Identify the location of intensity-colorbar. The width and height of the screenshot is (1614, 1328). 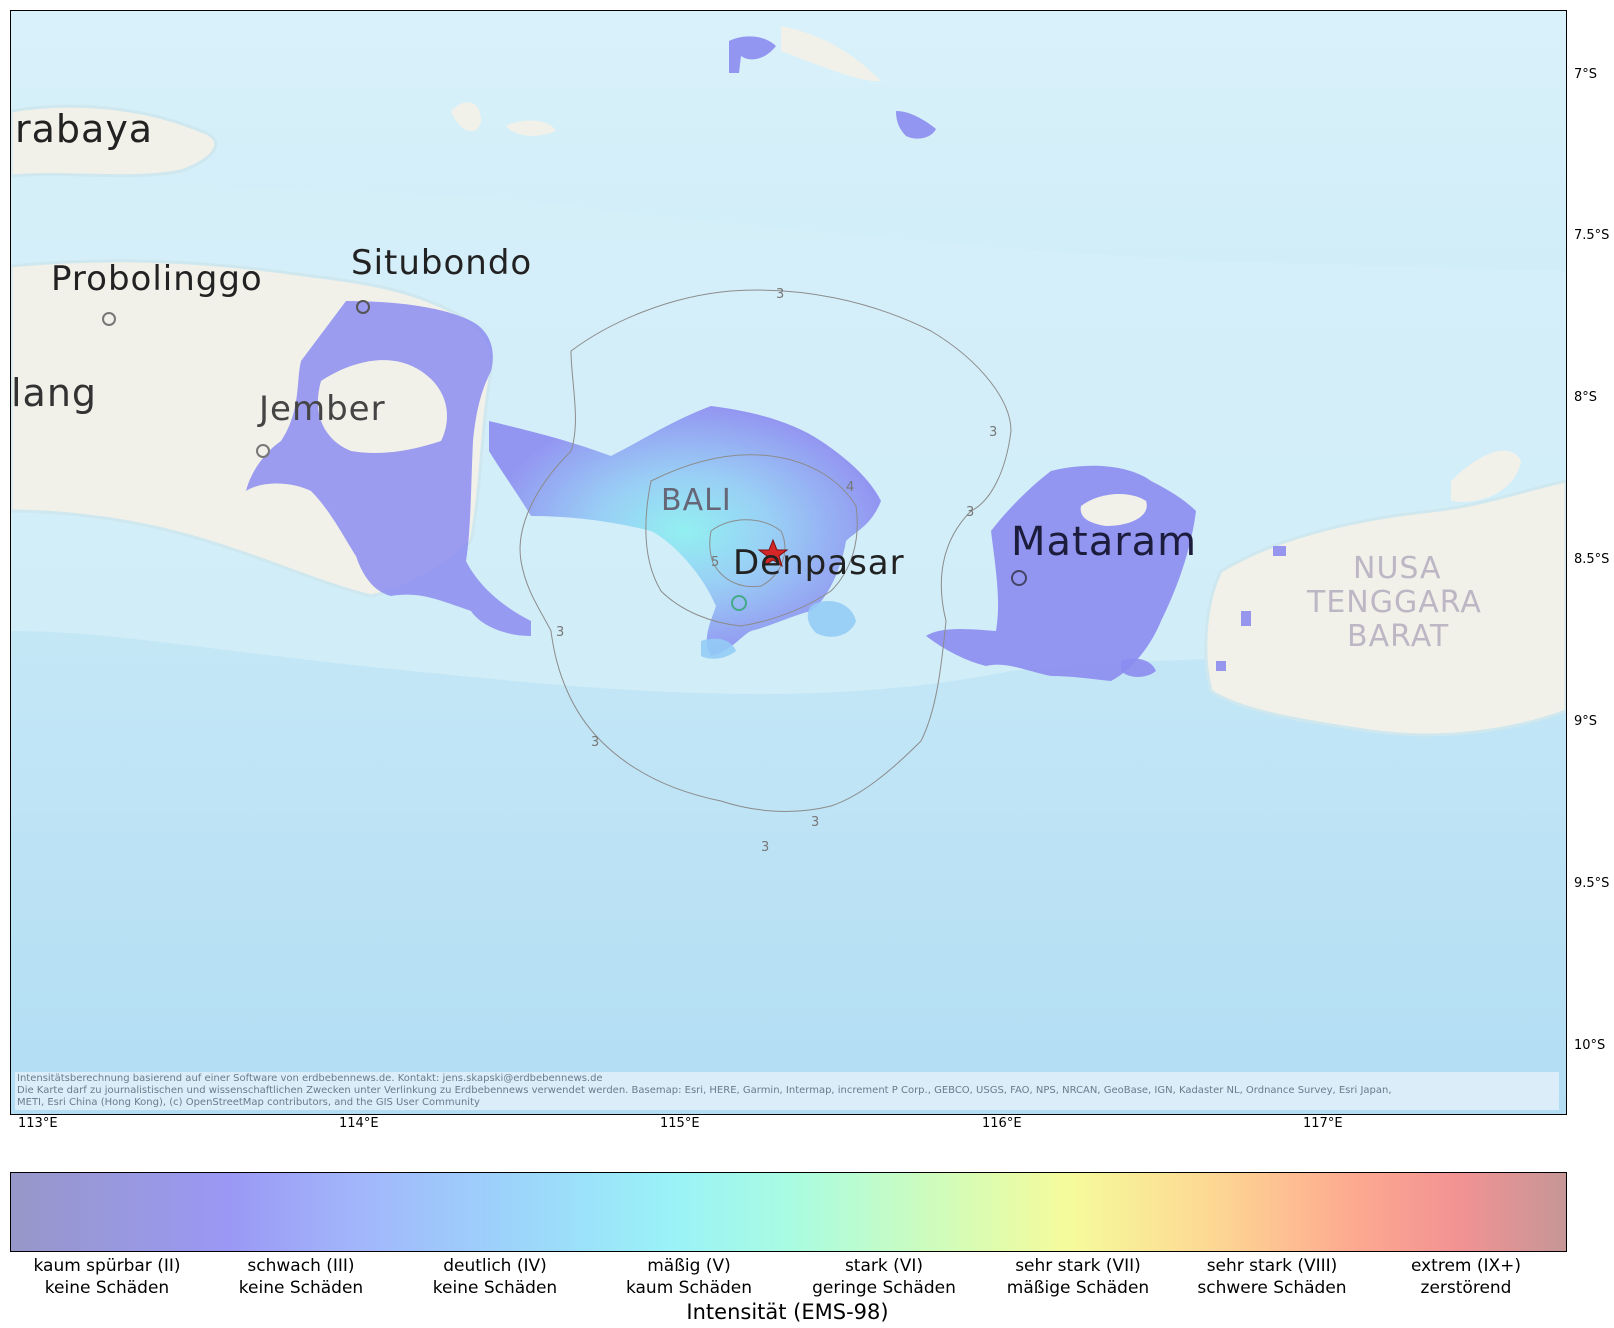
(788, 1212).